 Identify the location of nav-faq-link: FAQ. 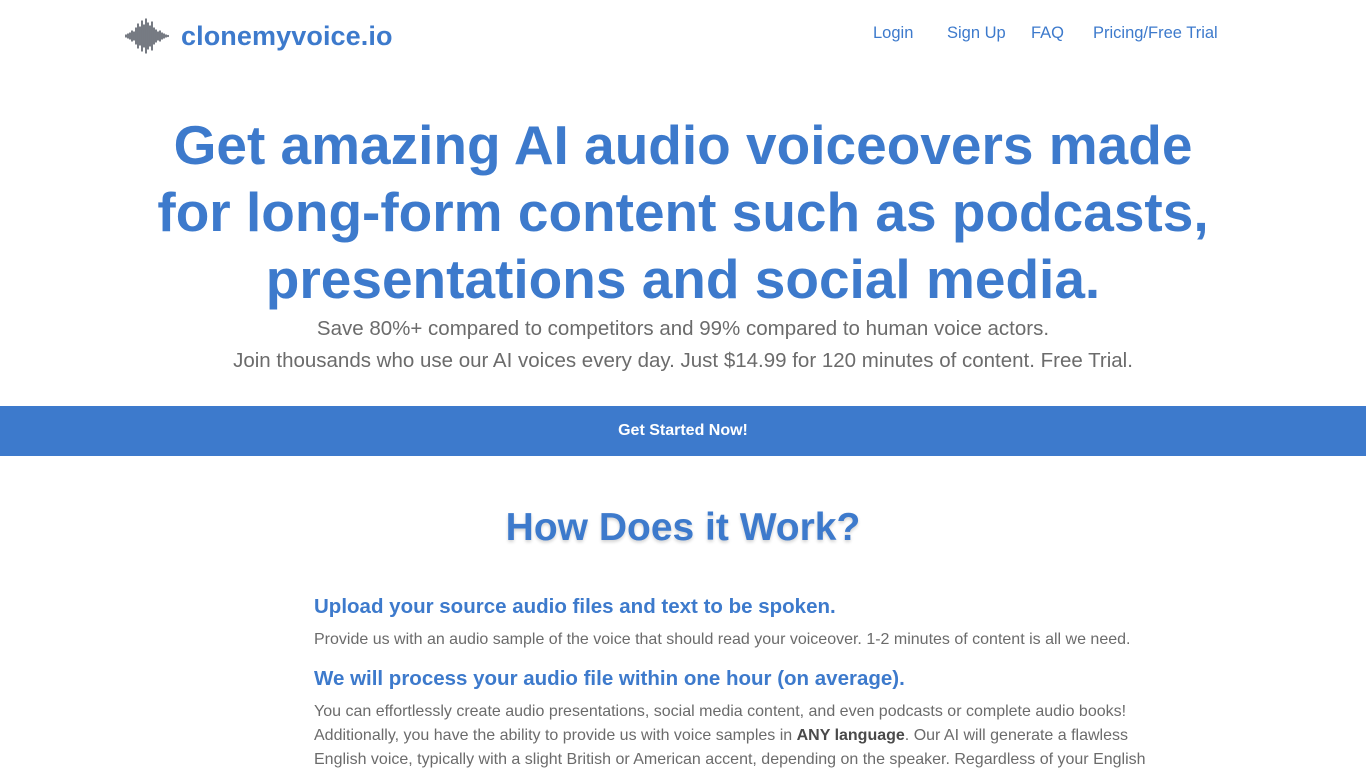
(1047, 33).